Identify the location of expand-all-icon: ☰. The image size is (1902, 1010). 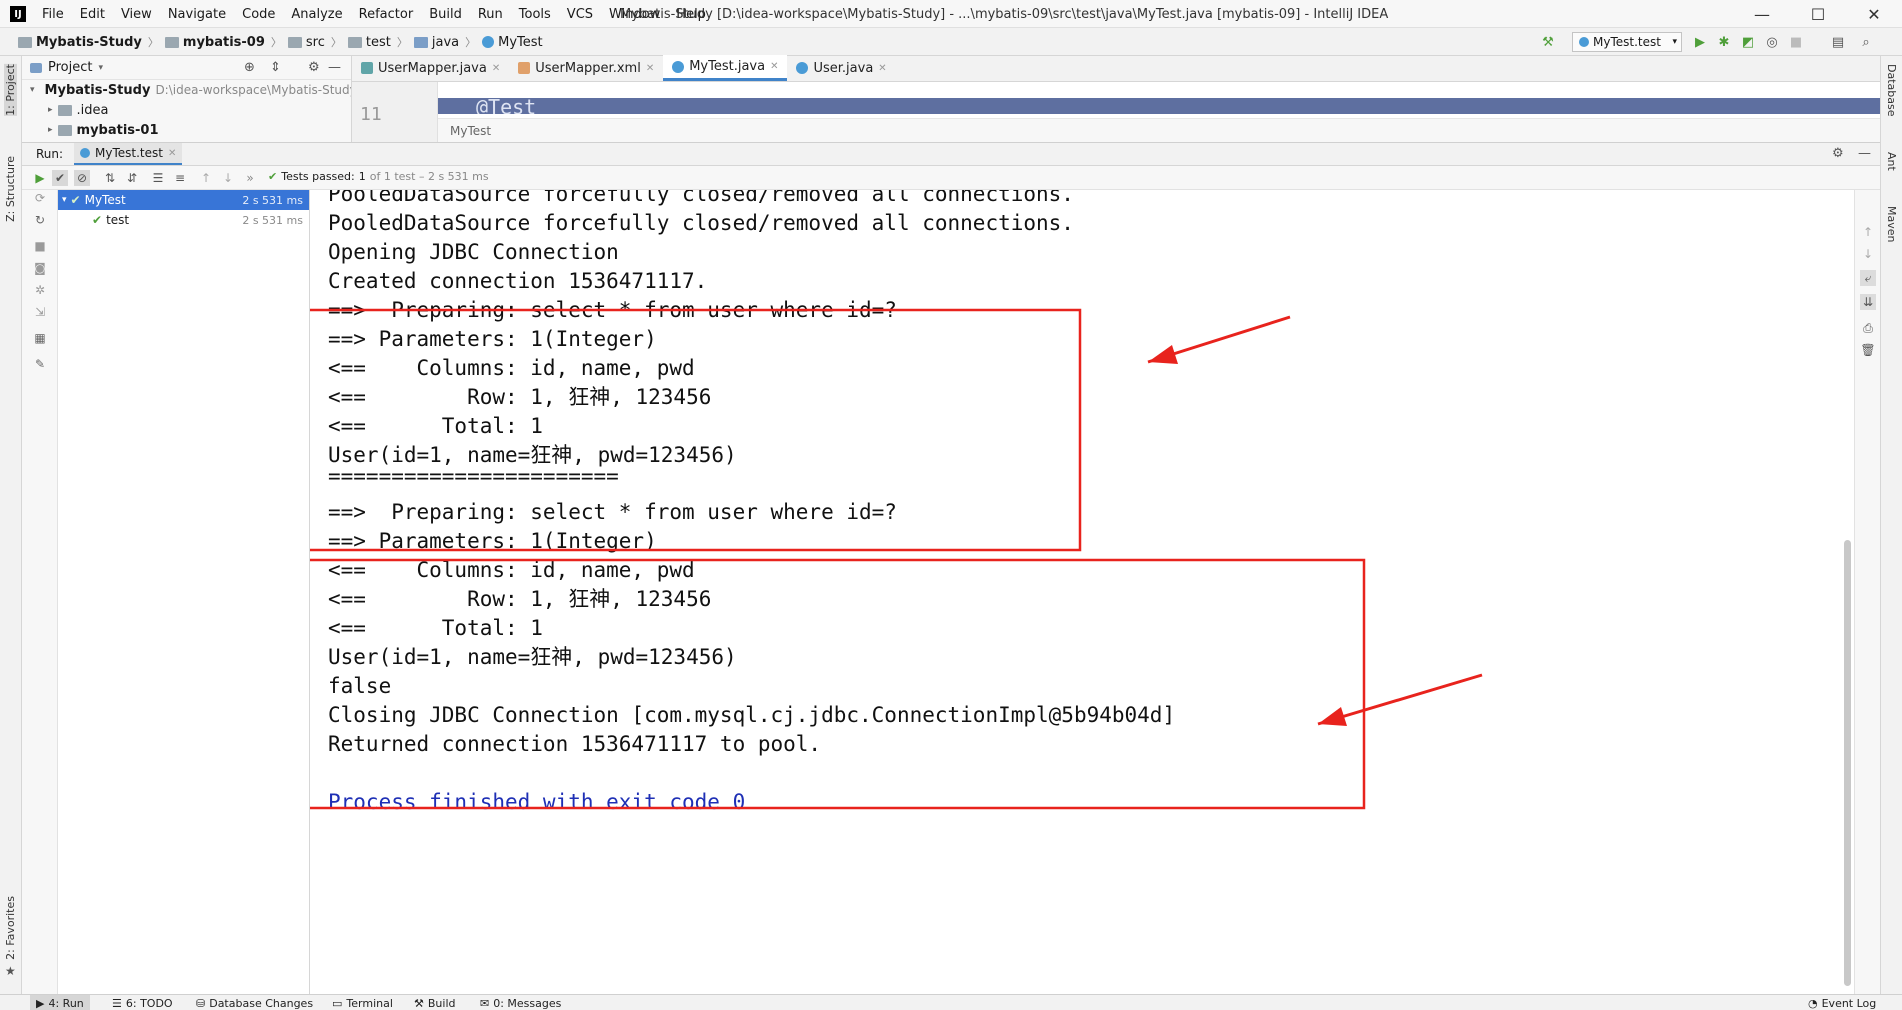
(158, 178).